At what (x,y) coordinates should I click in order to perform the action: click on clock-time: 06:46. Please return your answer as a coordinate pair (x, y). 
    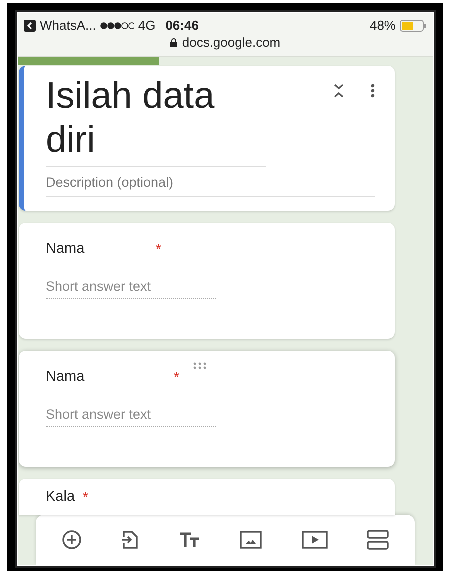
    Looking at the image, I should click on (182, 25).